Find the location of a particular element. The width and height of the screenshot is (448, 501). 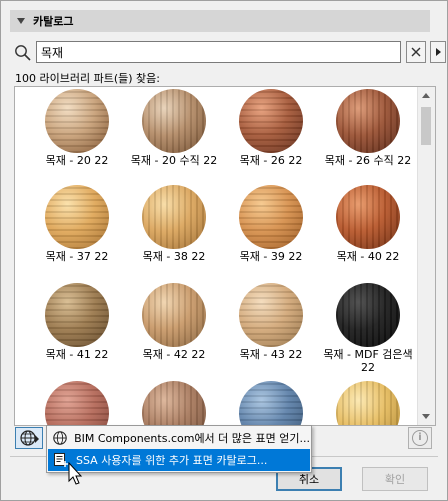

search-icon is located at coordinates (23, 53).